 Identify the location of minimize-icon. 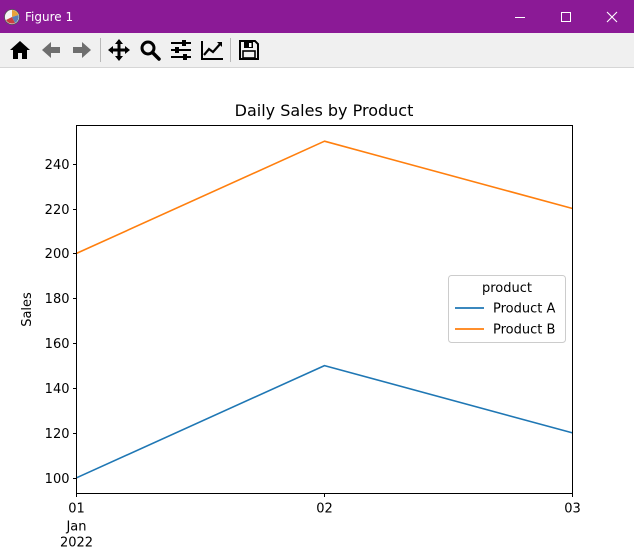
(520, 17).